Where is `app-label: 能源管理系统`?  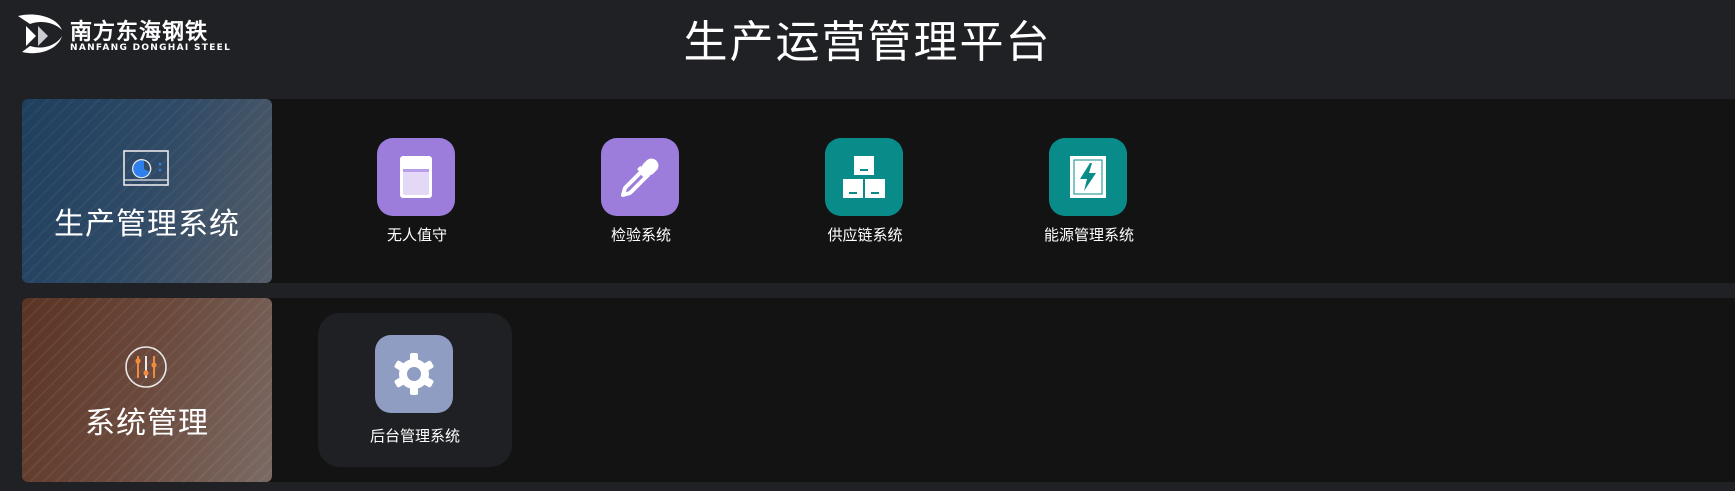
app-label: 能源管理系统 is located at coordinates (1088, 235).